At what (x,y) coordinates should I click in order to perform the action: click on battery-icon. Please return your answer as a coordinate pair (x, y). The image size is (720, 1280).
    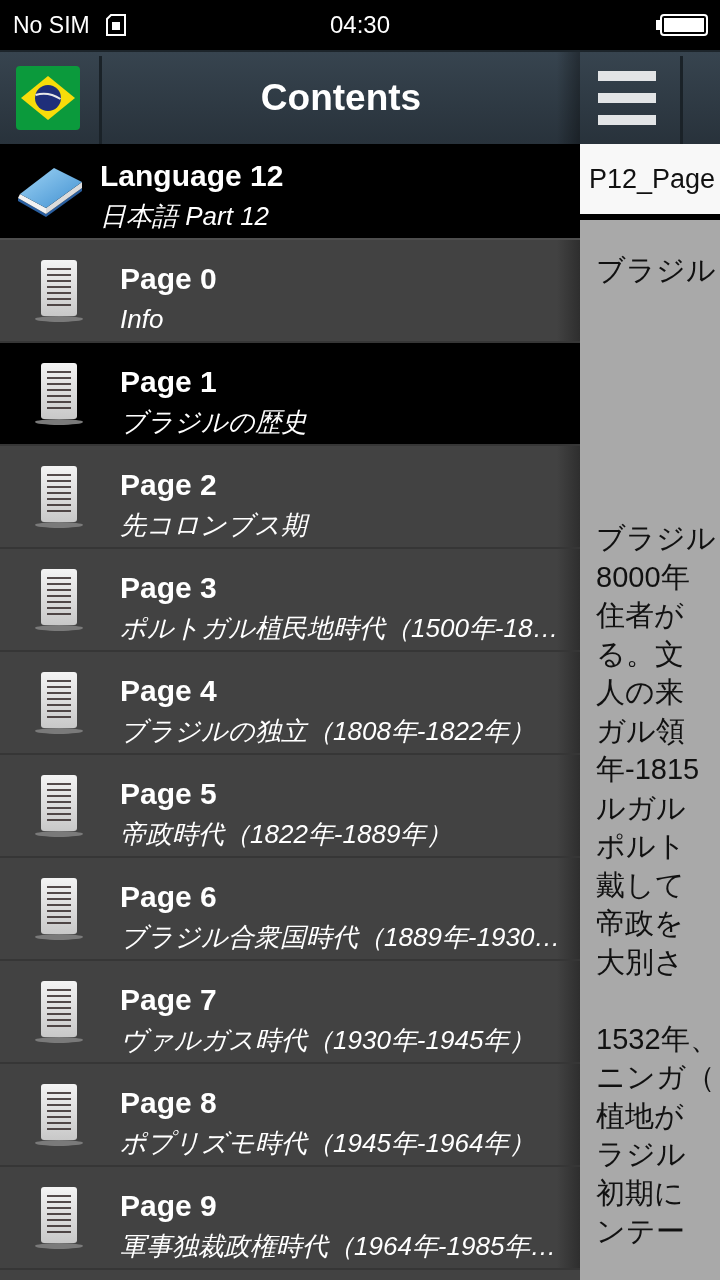
    Looking at the image, I should click on (682, 25).